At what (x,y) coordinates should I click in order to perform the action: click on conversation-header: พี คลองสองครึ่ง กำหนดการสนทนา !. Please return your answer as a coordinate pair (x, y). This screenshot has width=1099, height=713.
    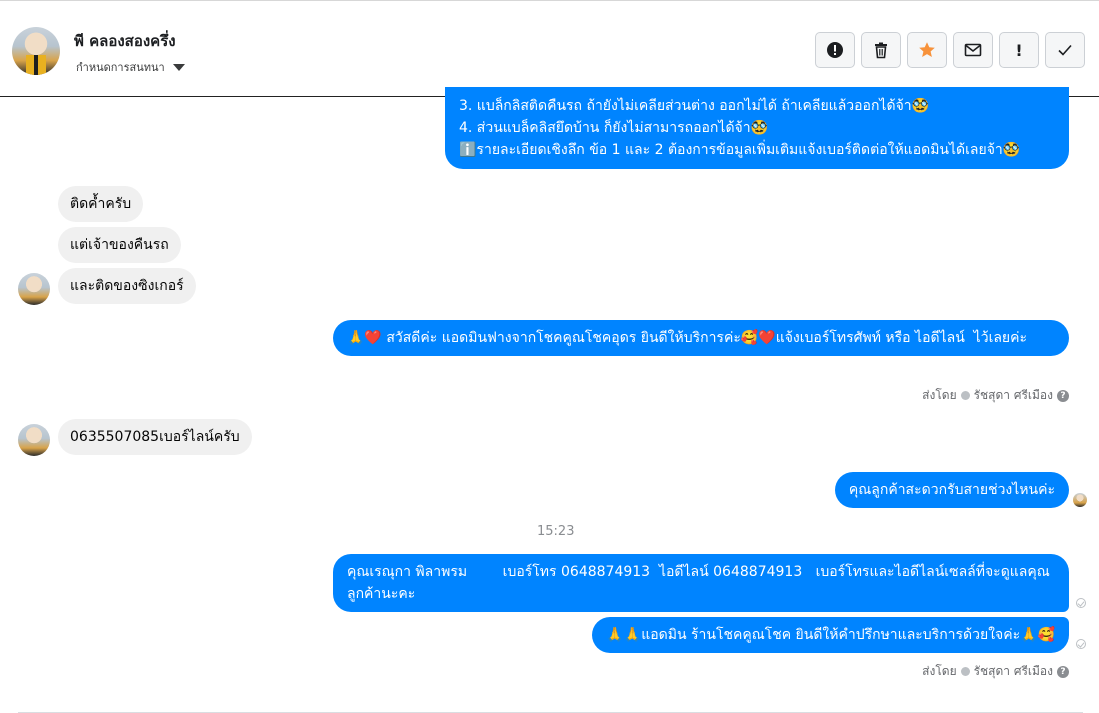
    Looking at the image, I should click on (549, 48).